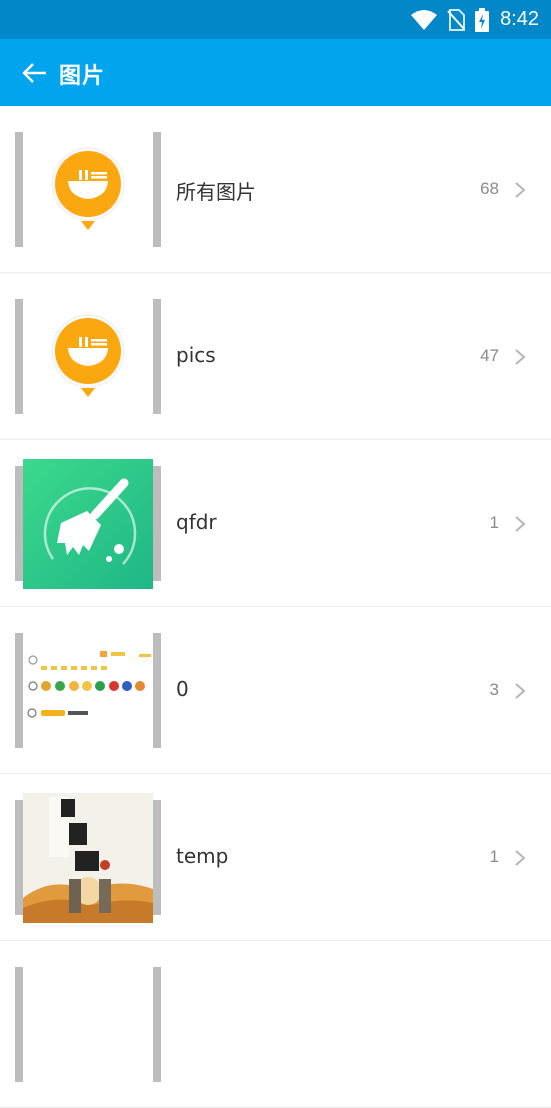 The height and width of the screenshot is (1108, 551). I want to click on album-name: qfdr, so click(196, 522).